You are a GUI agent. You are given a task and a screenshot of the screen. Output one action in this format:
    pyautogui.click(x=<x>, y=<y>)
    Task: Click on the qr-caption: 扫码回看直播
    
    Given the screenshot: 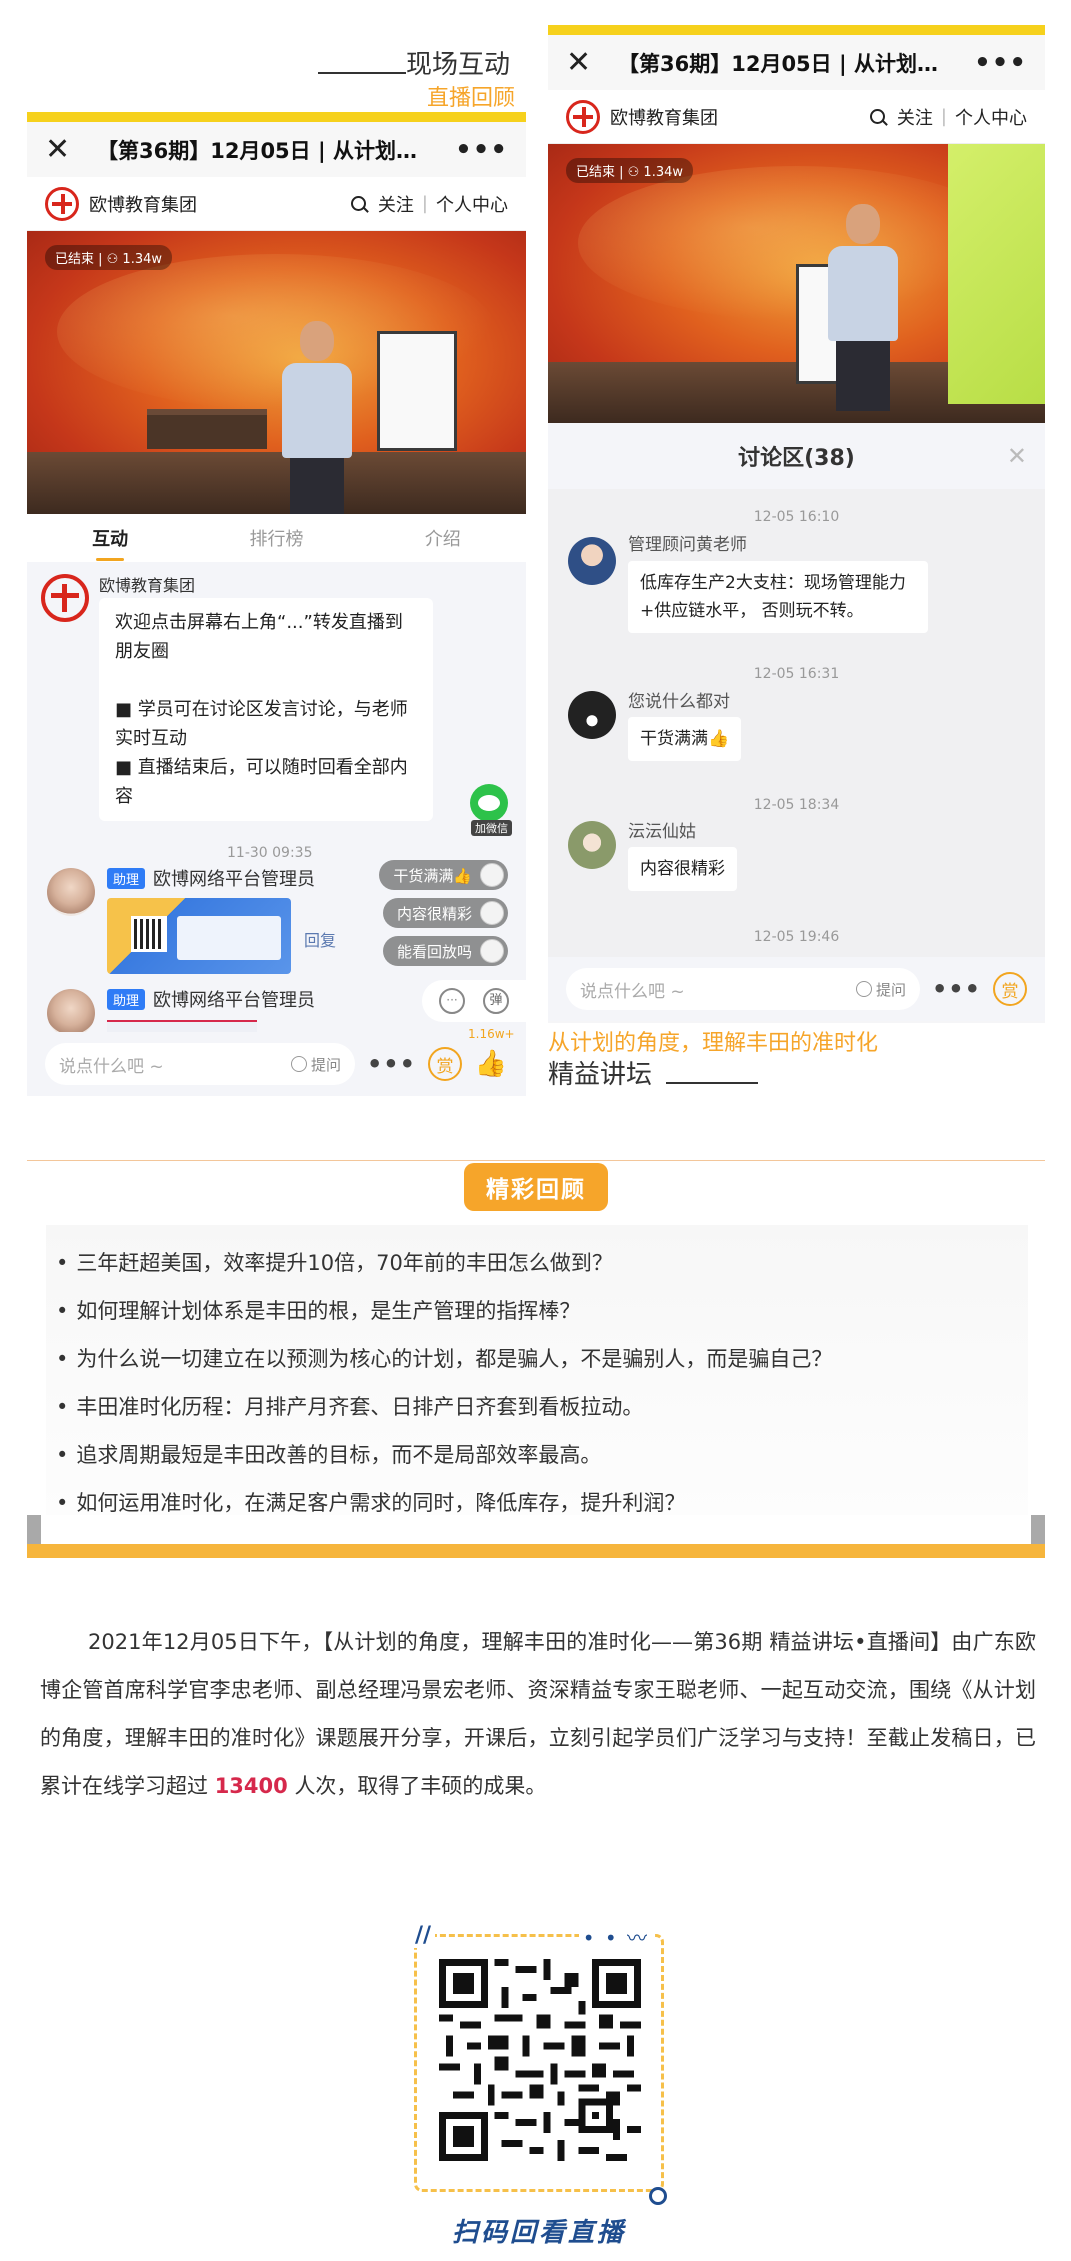 What is the action you would take?
    pyautogui.click(x=538, y=2233)
    